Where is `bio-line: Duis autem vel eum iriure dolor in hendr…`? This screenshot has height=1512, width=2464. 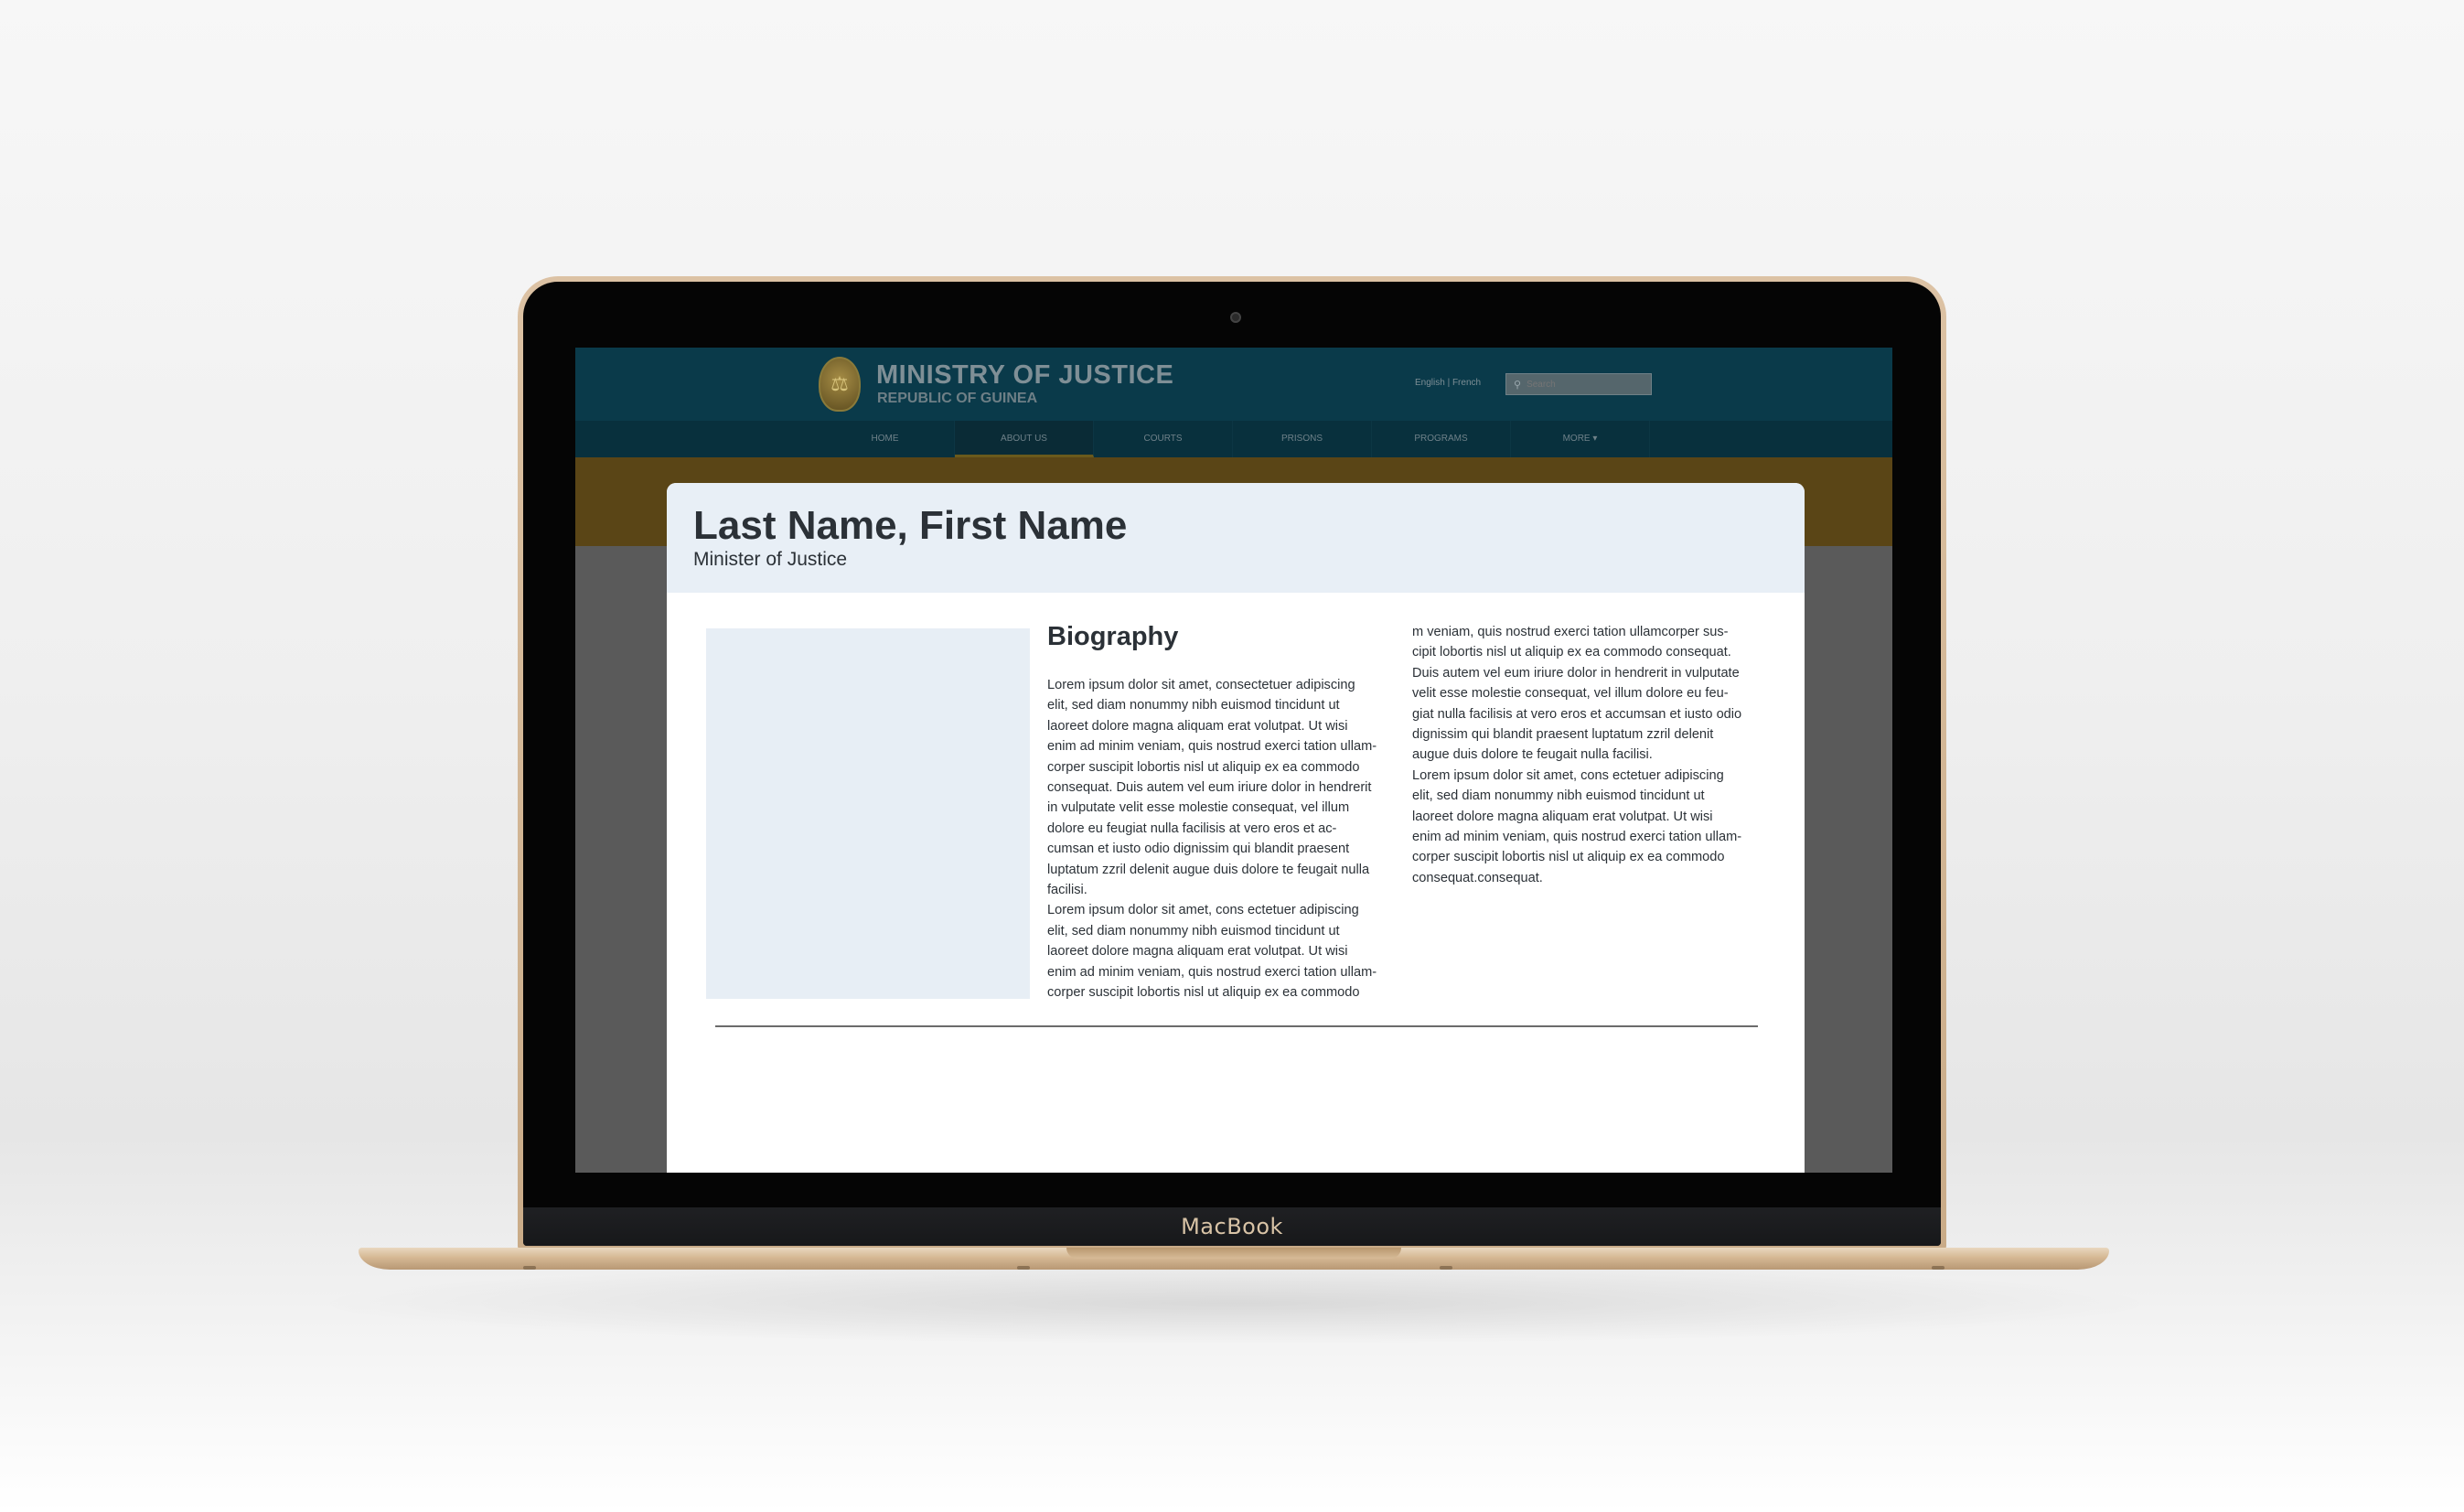
bio-line: Duis autem vel eum iriure dolor in hendr… is located at coordinates (1576, 673).